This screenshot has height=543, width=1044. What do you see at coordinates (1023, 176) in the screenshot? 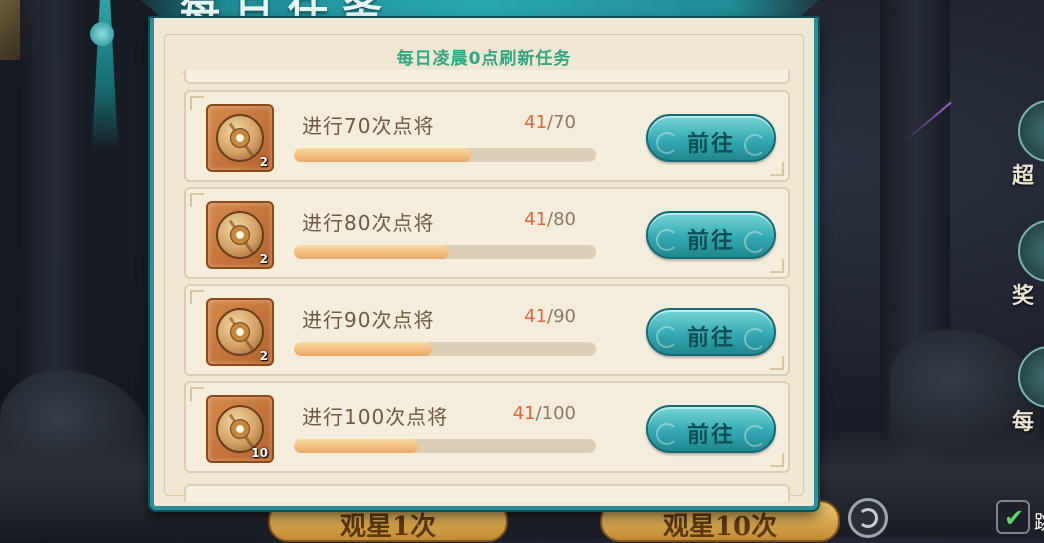
I see `side-entry-label: 超` at bounding box center [1023, 176].